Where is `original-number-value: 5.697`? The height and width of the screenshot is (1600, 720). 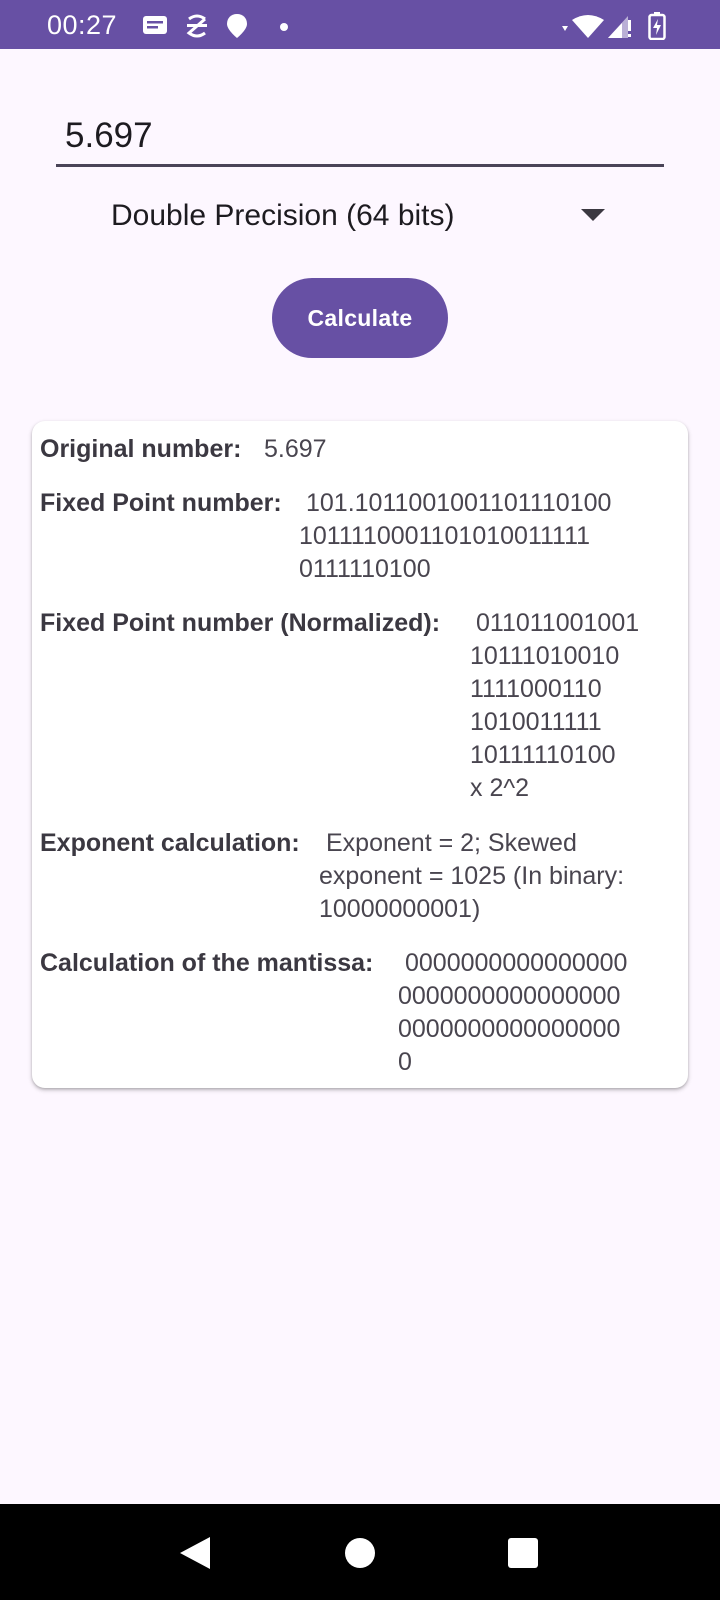 original-number-value: 5.697 is located at coordinates (295, 449).